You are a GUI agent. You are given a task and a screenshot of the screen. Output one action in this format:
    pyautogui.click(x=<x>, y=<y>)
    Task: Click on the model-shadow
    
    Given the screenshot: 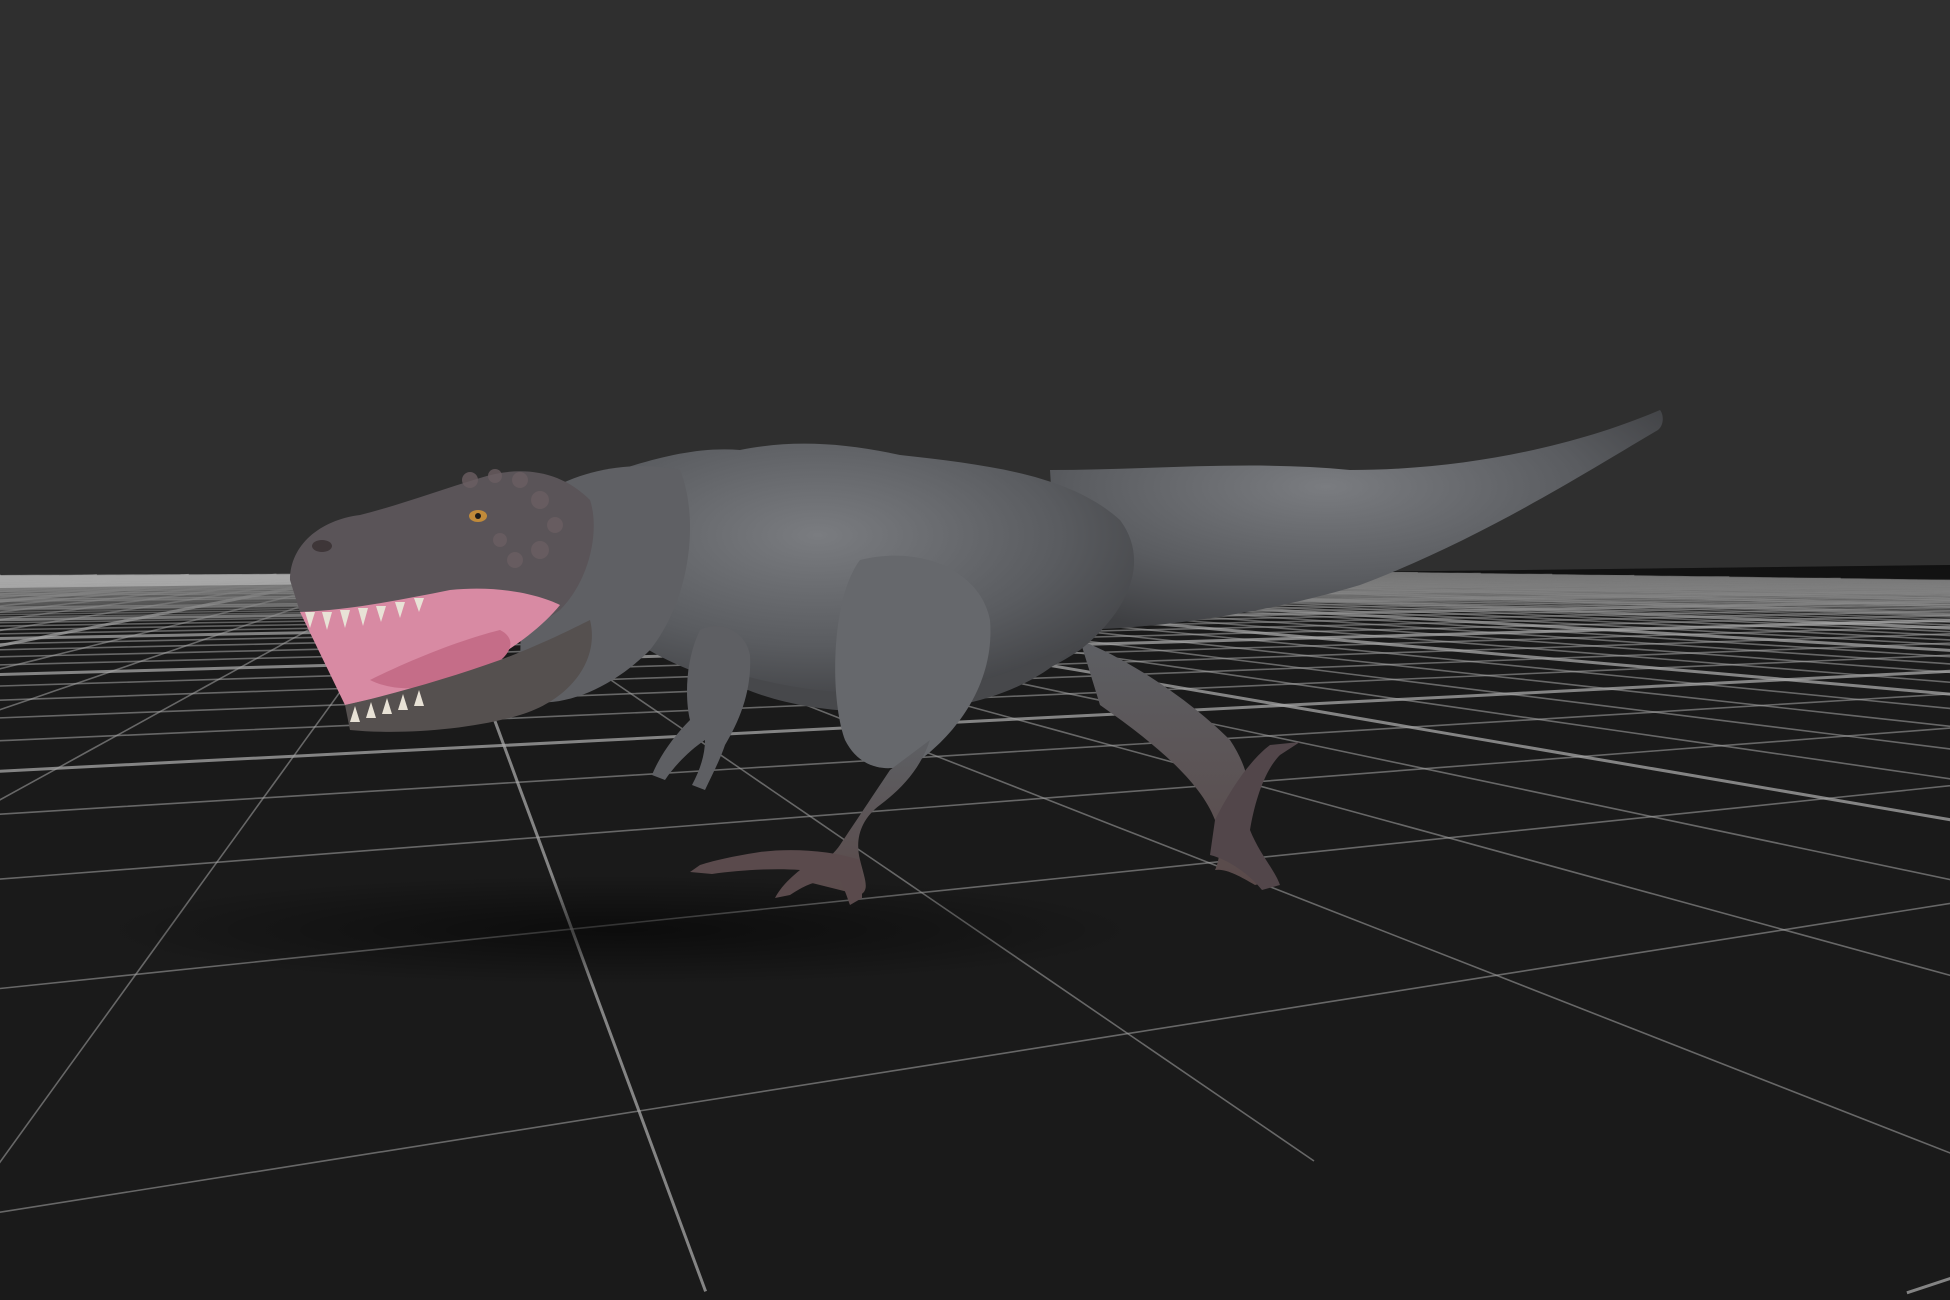 What is the action you would take?
    pyautogui.click(x=620, y=930)
    